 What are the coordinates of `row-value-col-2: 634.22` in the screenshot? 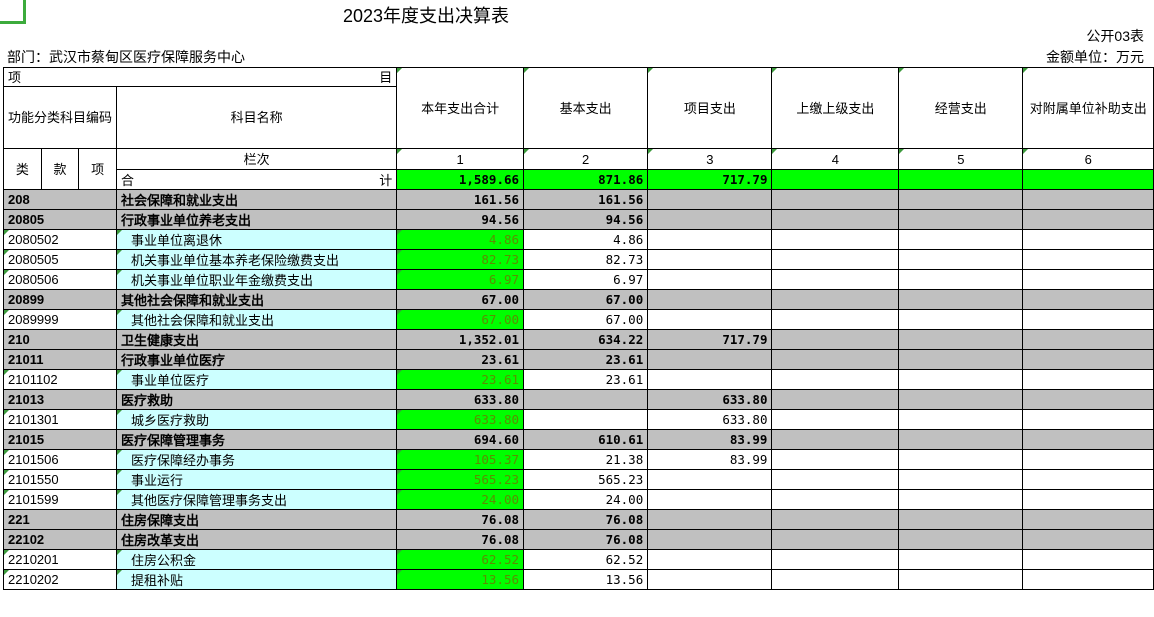 It's located at (586, 339).